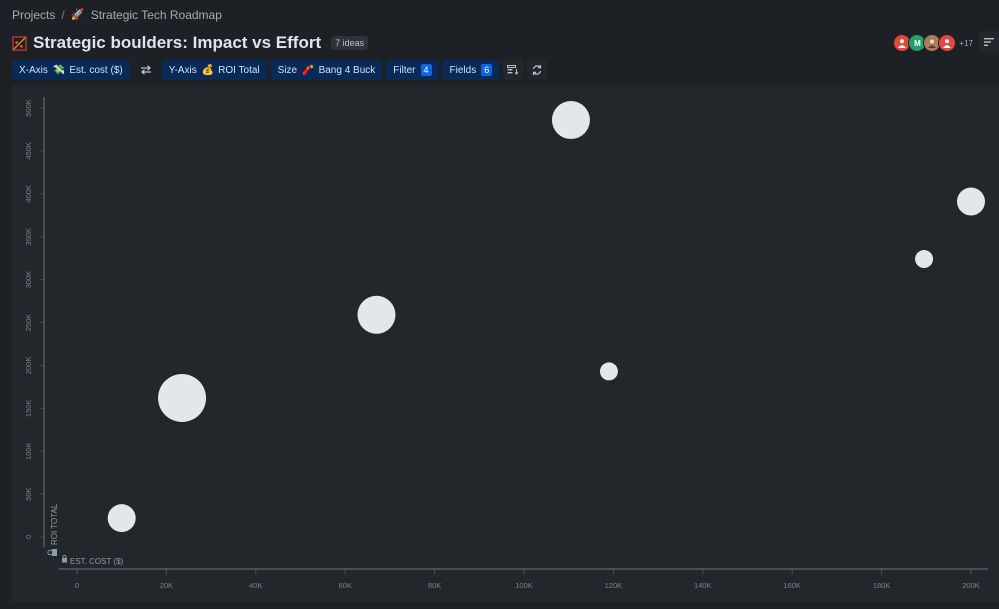 The height and width of the screenshot is (609, 999). What do you see at coordinates (146, 70) in the screenshot?
I see `swap-axes-icon` at bounding box center [146, 70].